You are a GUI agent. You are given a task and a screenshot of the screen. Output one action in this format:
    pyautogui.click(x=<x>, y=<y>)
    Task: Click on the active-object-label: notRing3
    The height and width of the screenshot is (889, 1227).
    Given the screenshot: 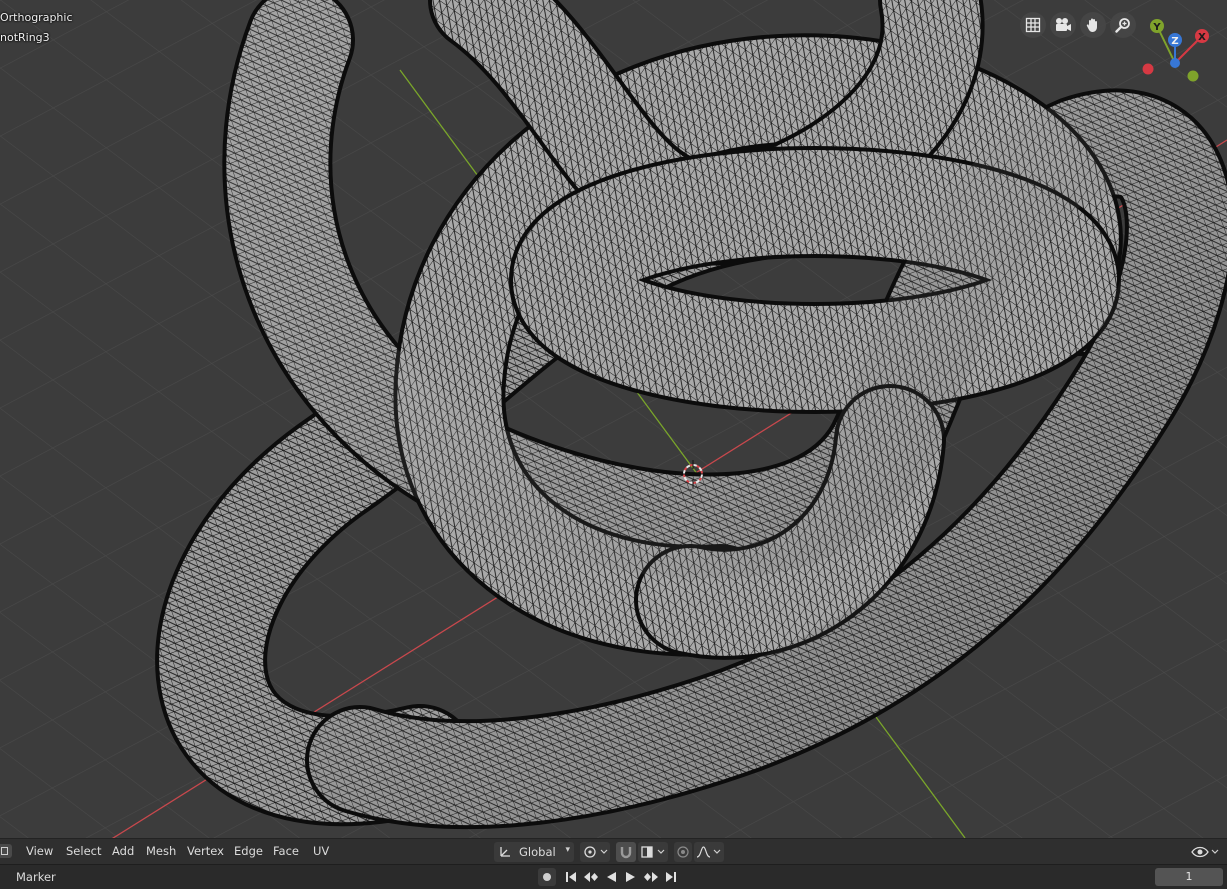 What is the action you would take?
    pyautogui.click(x=25, y=37)
    